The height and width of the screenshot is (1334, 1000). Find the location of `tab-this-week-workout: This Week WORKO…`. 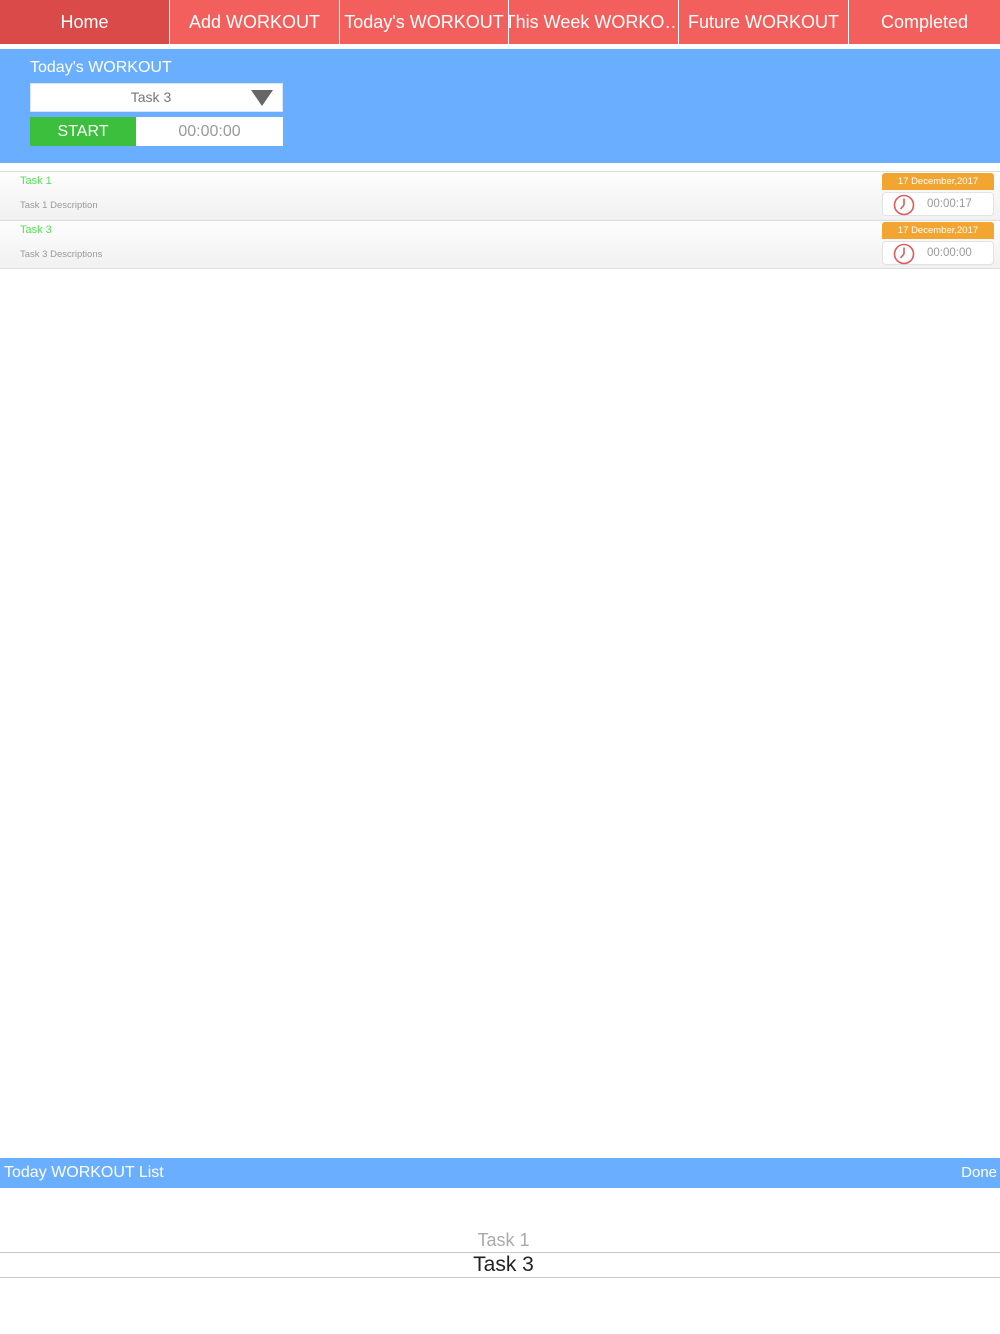

tab-this-week-workout: This Week WORKO… is located at coordinates (594, 22).